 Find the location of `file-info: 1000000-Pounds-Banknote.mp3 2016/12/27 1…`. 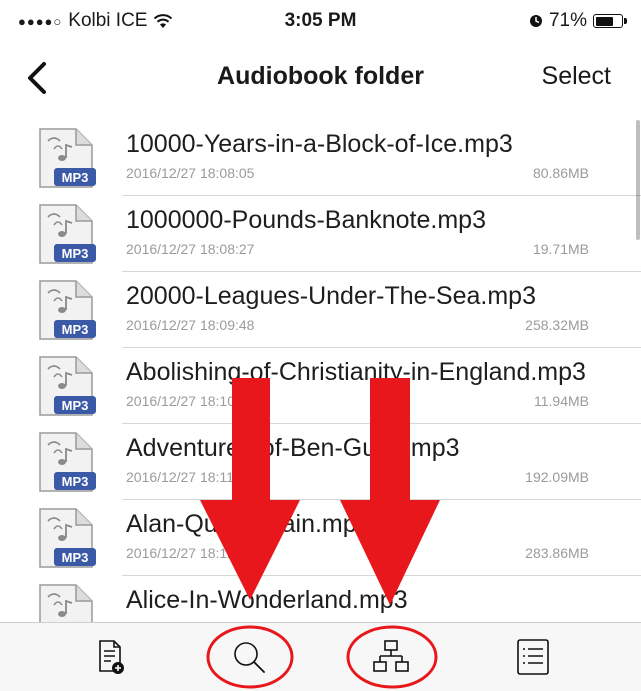

file-info: 1000000-Pounds-Banknote.mp3 2016/12/27 1… is located at coordinates (357, 231).